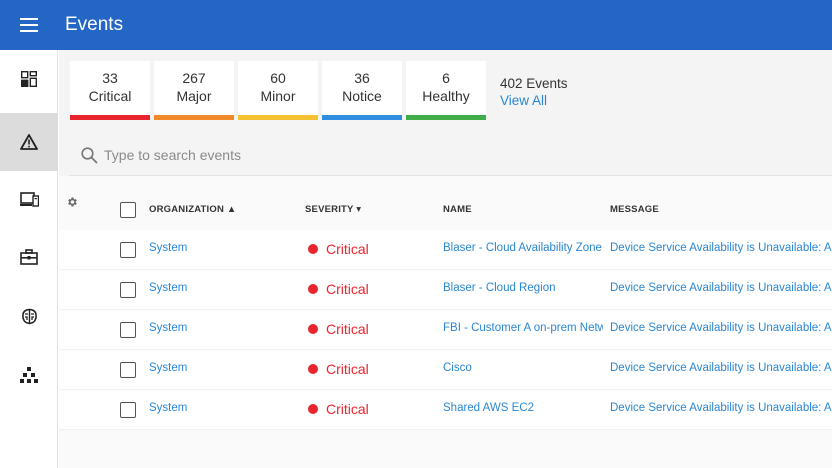 This screenshot has width=832, height=468. I want to click on view-all-link: View All, so click(534, 101).